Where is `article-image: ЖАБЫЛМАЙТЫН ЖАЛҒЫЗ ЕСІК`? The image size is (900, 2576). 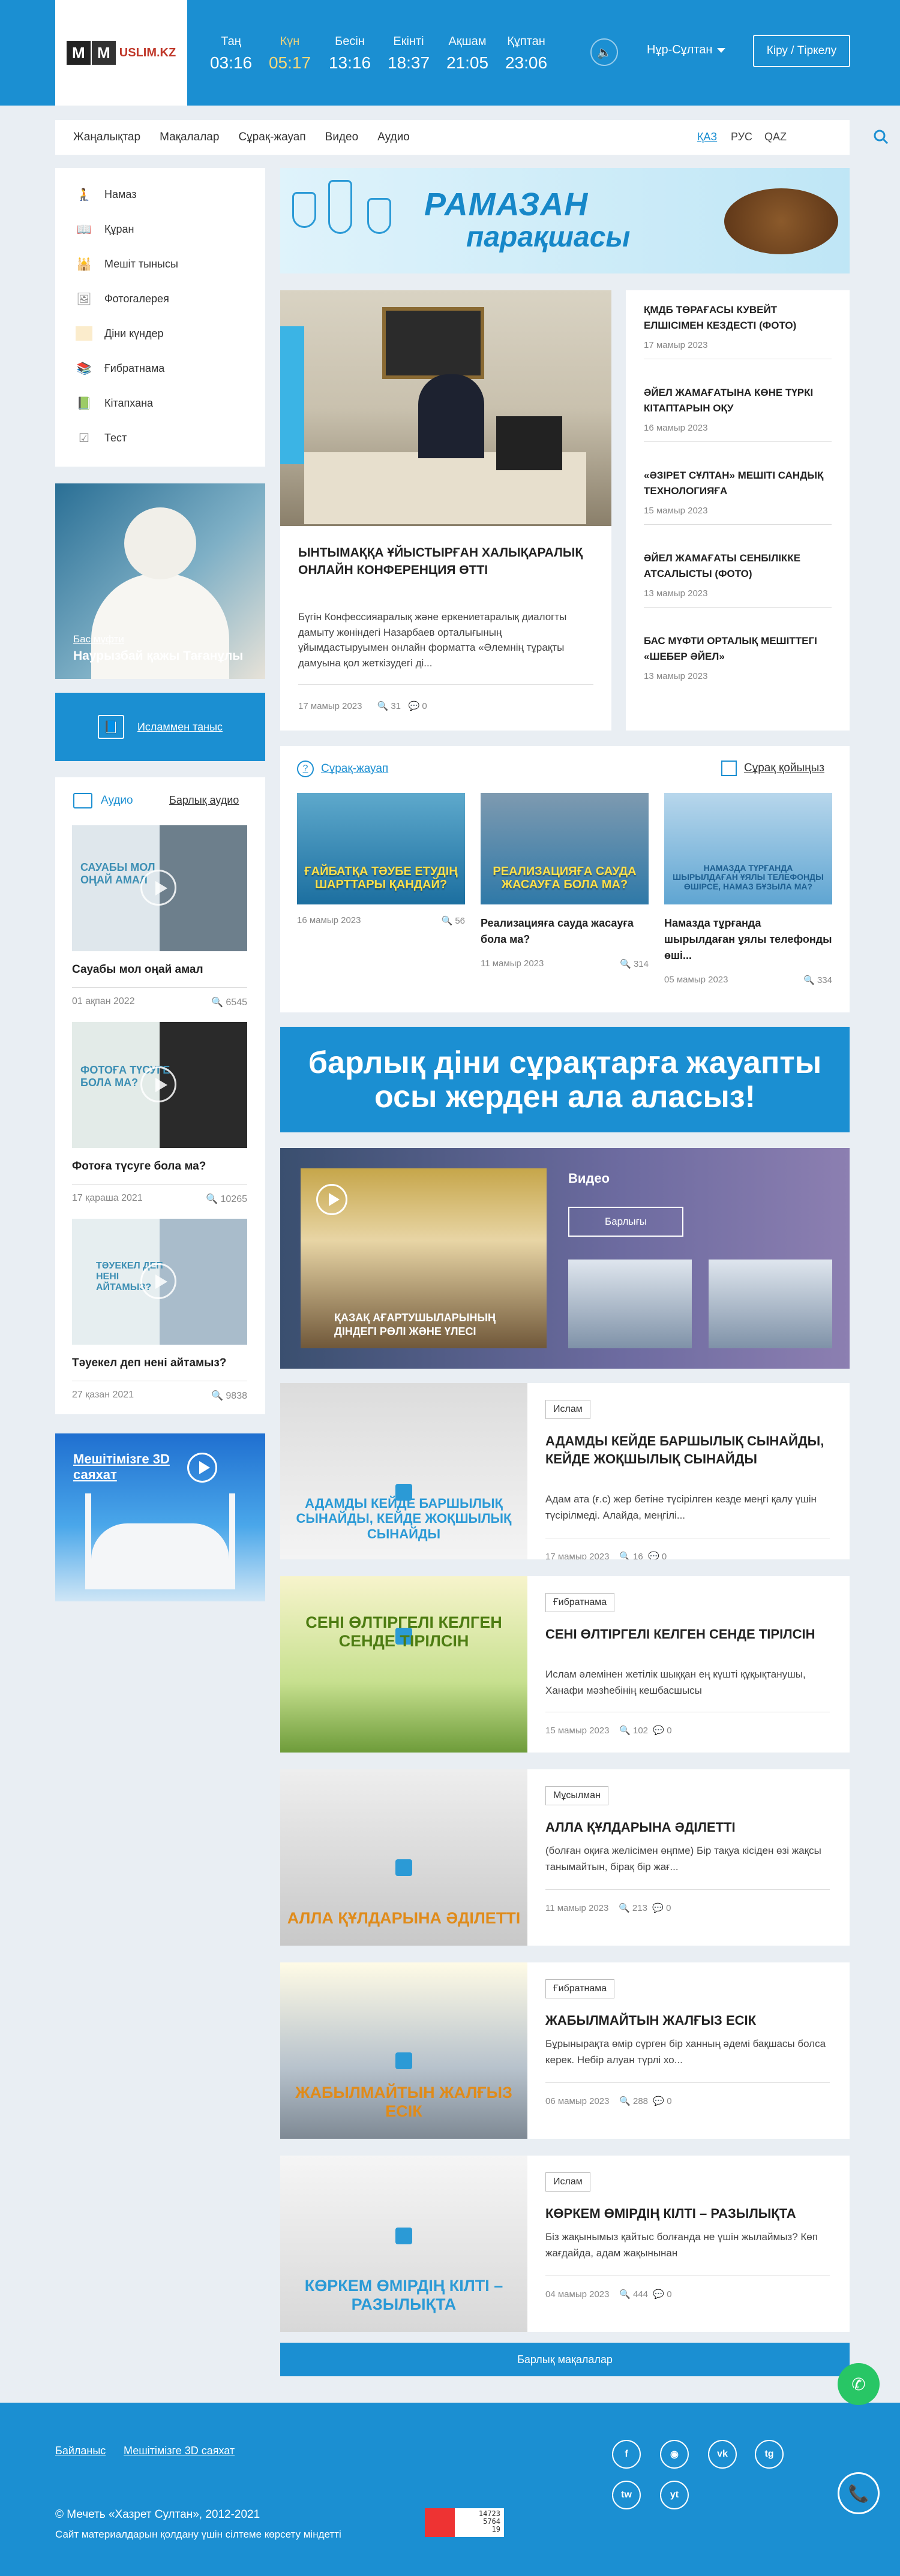 article-image: ЖАБЫЛМАЙТЫН ЖАЛҒЫЗ ЕСІК is located at coordinates (403, 2051).